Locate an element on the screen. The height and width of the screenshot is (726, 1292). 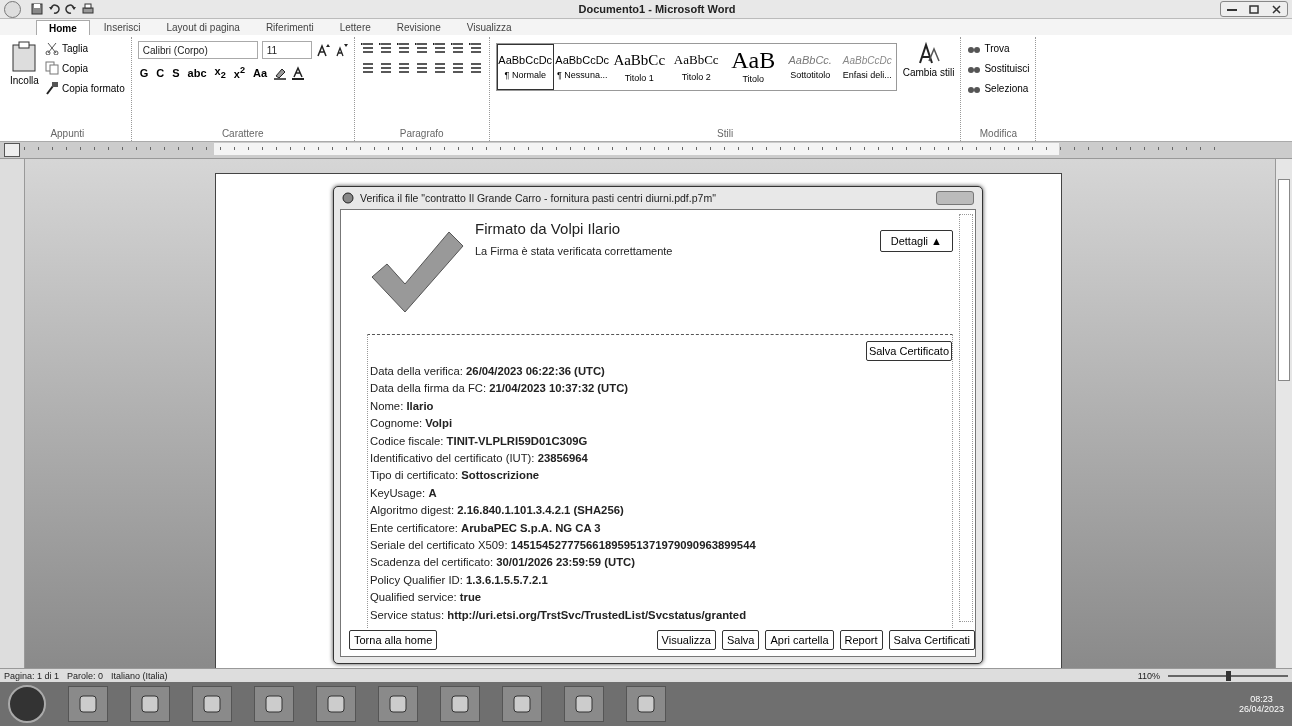
group-label: Stili is located at coordinates (725, 134).